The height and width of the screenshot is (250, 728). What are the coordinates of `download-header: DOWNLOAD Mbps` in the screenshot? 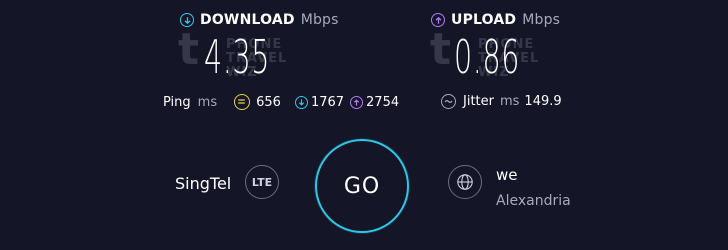 It's located at (259, 20).